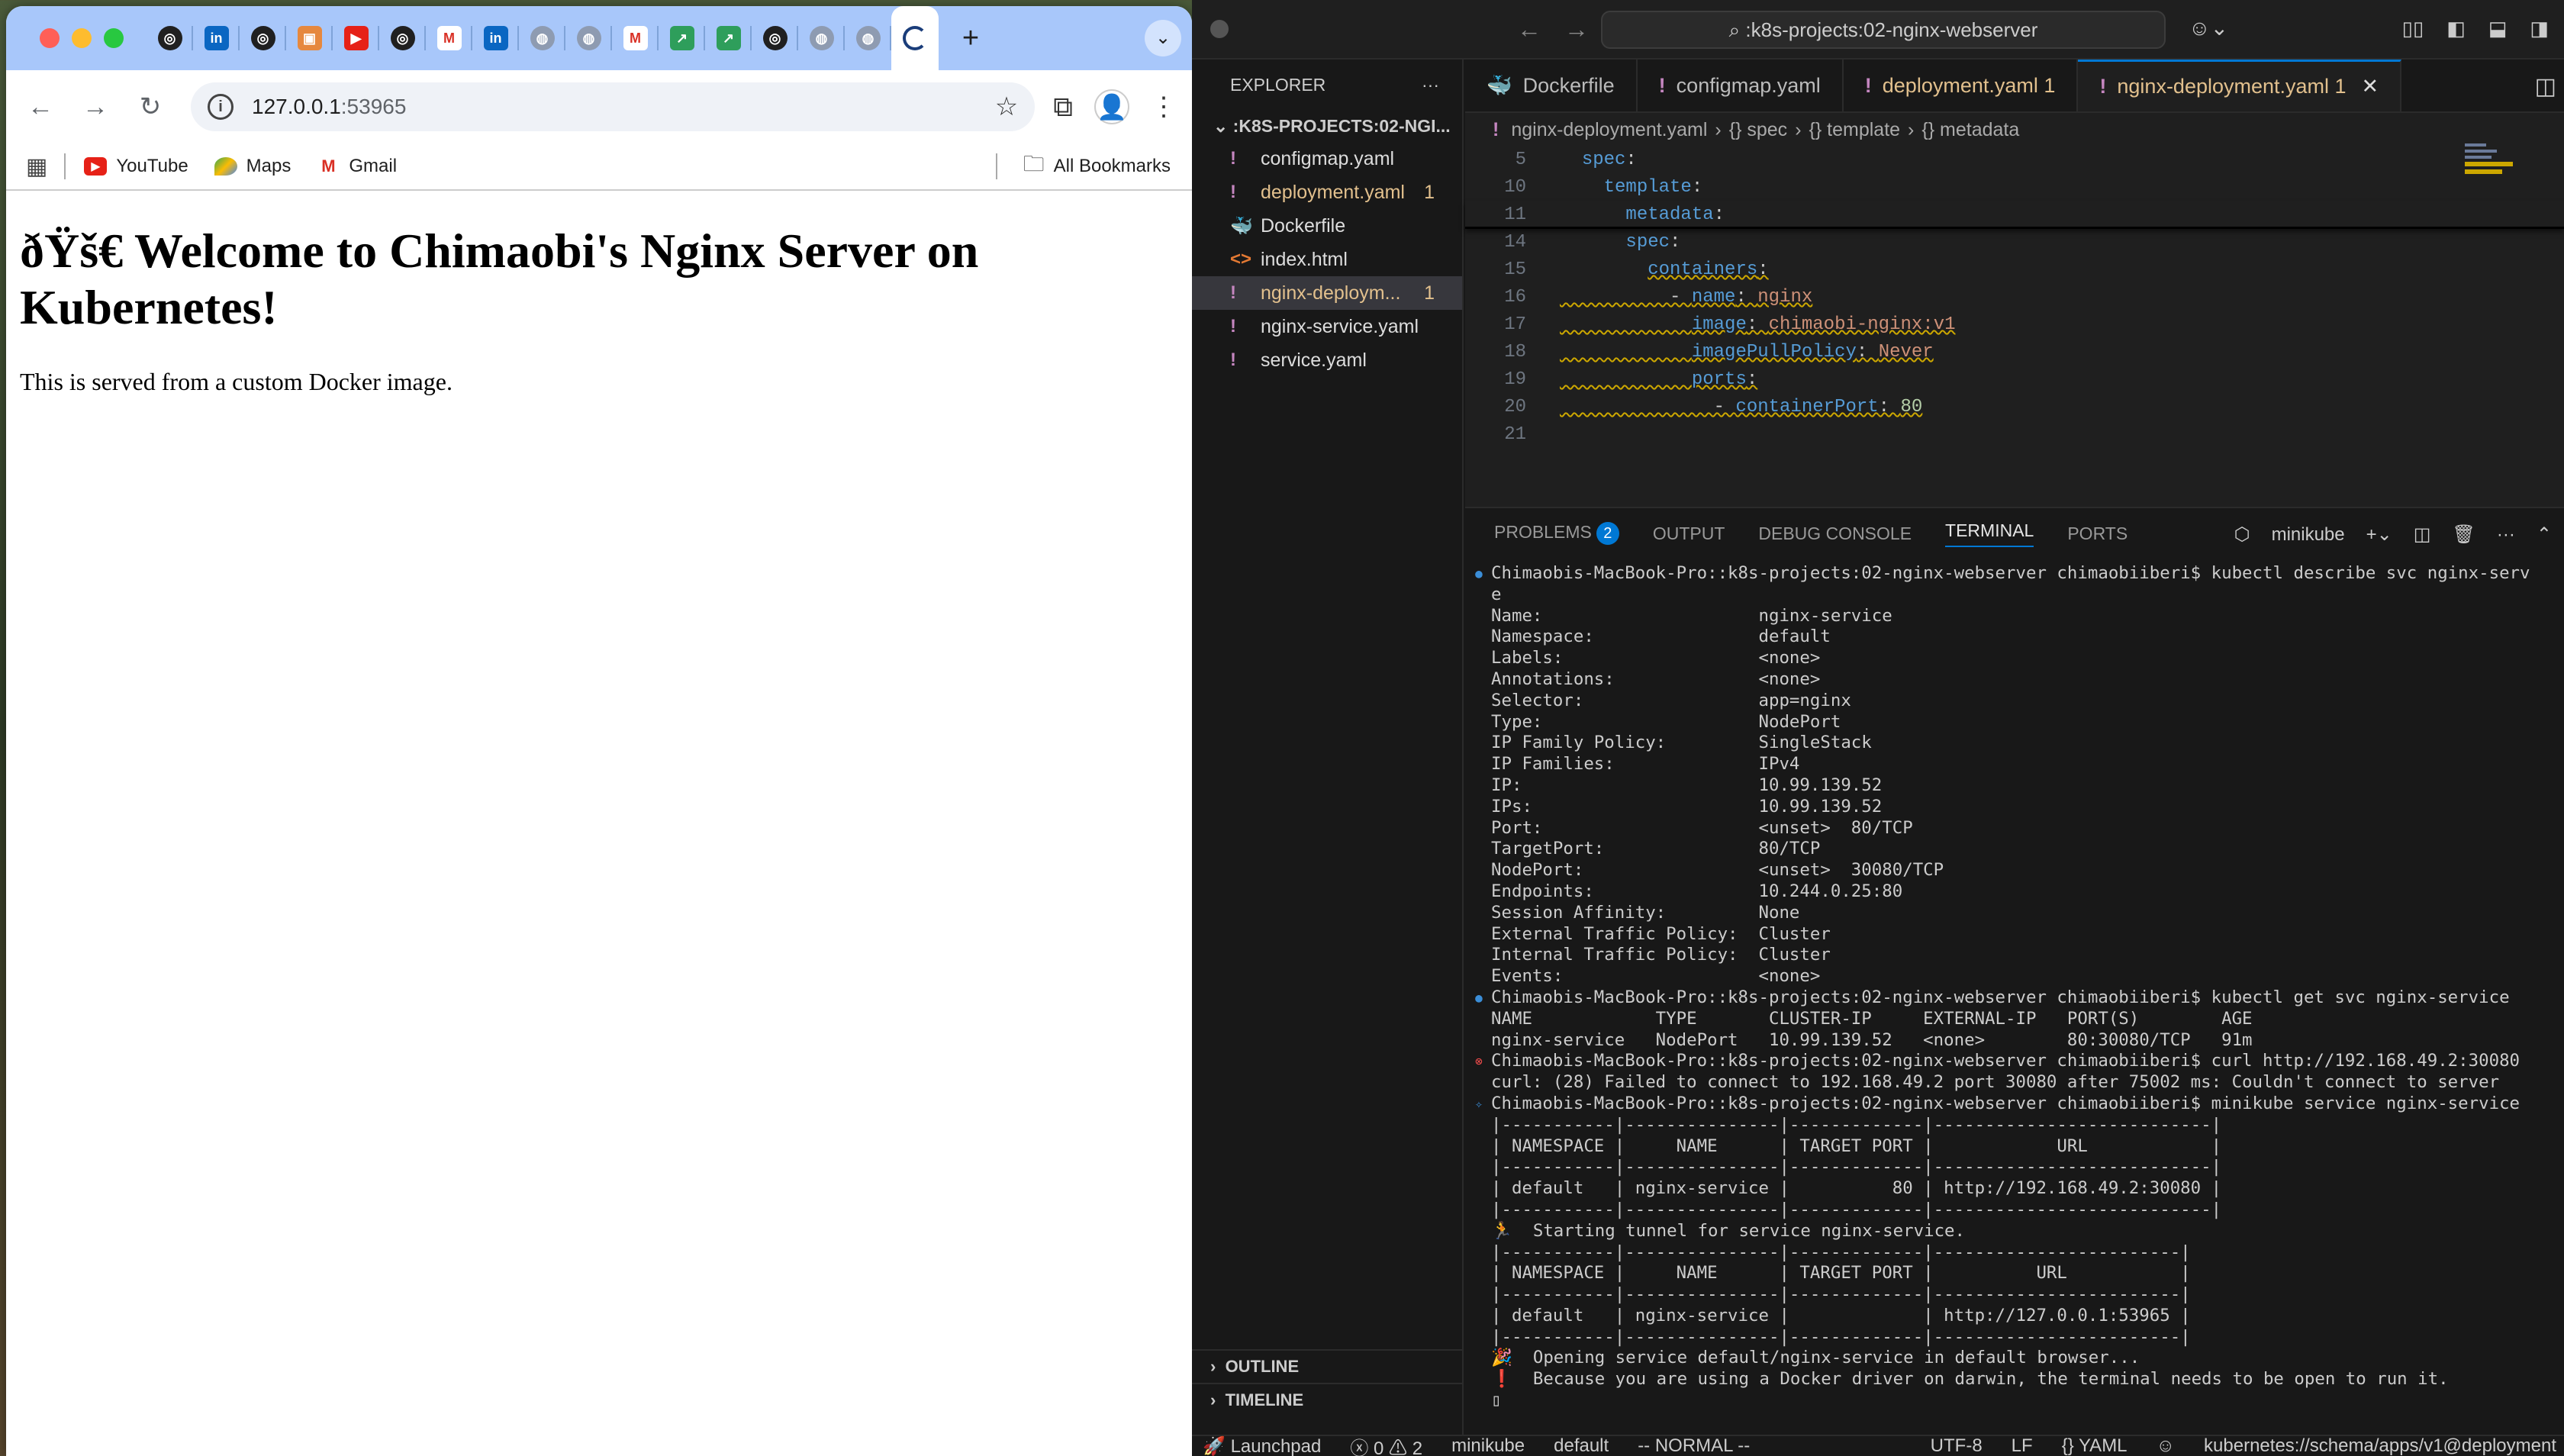 Image resolution: width=2564 pixels, height=1456 pixels. What do you see at coordinates (1219, 29) in the screenshot?
I see `window-dot-icon` at bounding box center [1219, 29].